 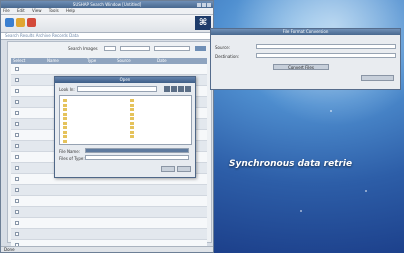 I want to click on look-in-label: Look In:, so click(x=67, y=89).